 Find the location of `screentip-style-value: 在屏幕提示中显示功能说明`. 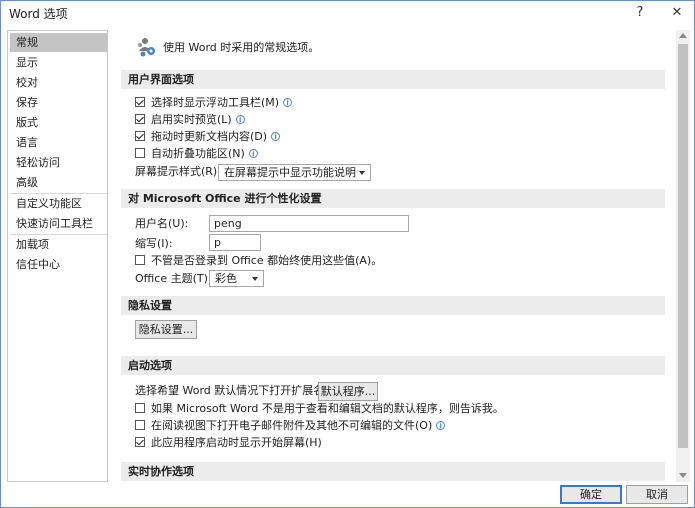

screentip-style-value: 在屏幕提示中显示功能说明 is located at coordinates (290, 172).